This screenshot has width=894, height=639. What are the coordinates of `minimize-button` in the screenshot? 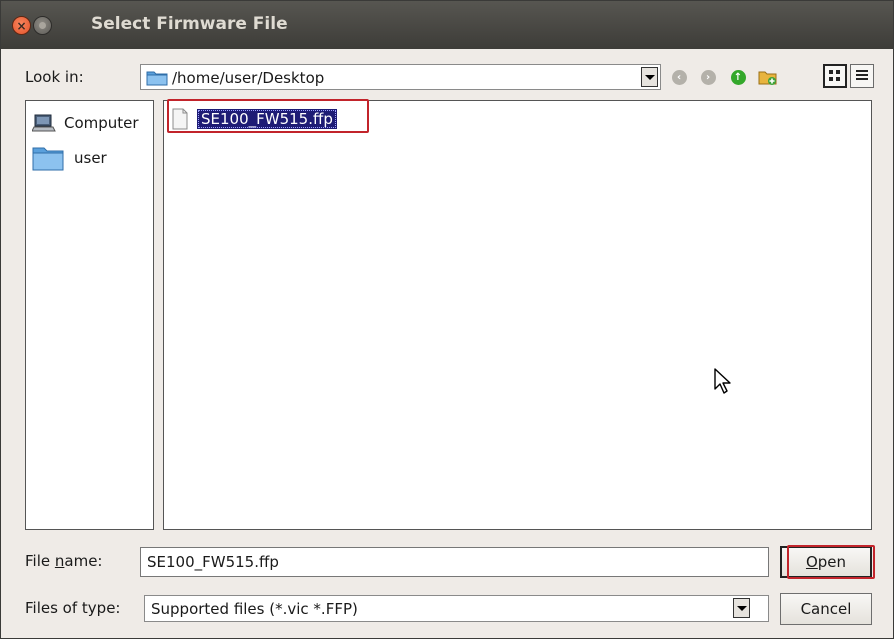 It's located at (42, 25).